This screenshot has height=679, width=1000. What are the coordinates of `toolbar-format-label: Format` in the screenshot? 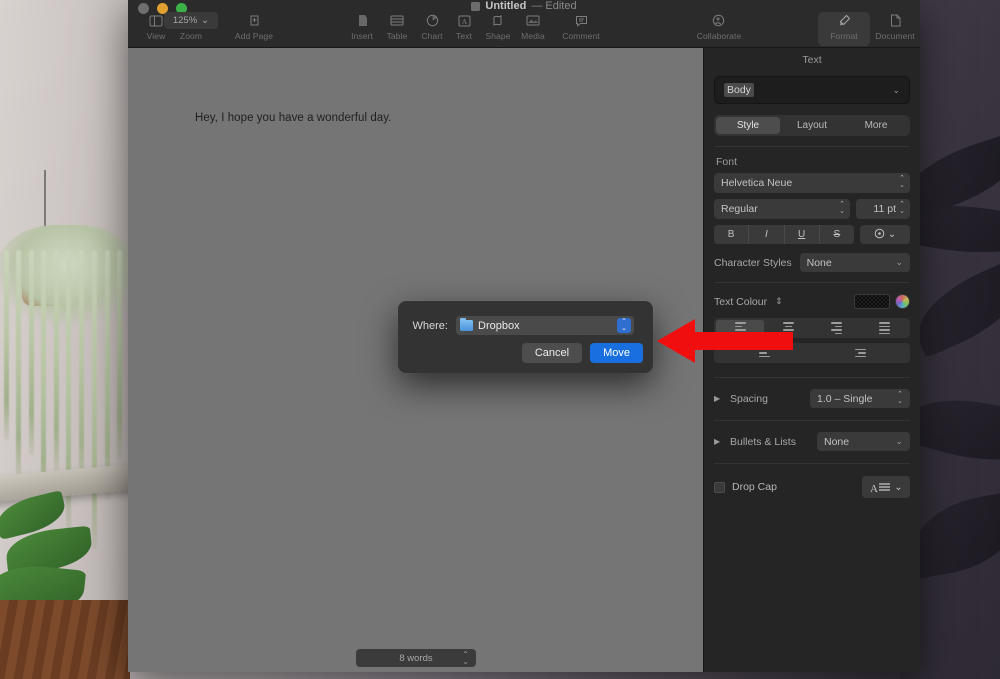 It's located at (844, 36).